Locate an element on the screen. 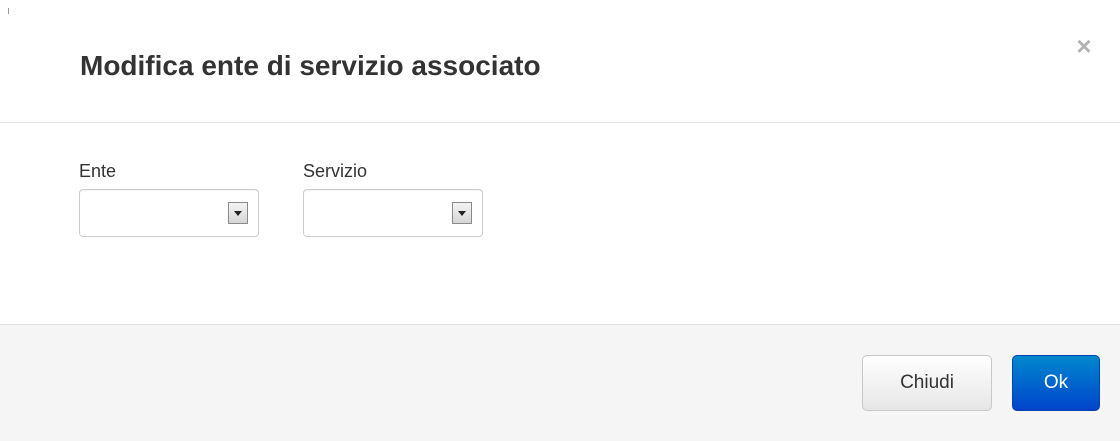 This screenshot has height=441, width=1120. ente-select is located at coordinates (169, 213).